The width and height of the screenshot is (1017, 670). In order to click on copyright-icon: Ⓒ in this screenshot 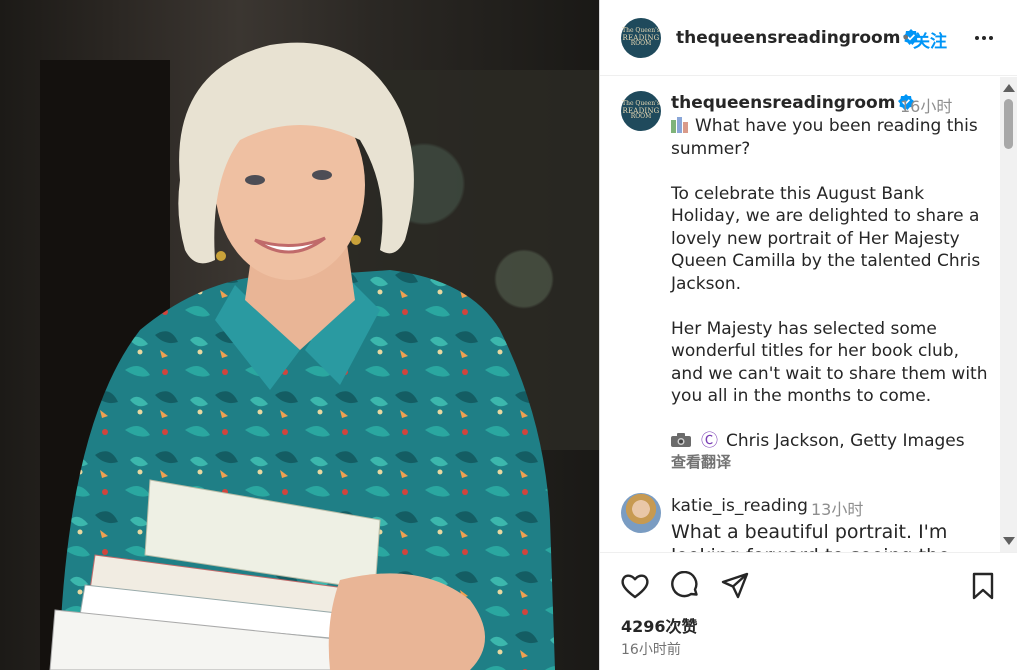, I will do `click(709, 441)`.